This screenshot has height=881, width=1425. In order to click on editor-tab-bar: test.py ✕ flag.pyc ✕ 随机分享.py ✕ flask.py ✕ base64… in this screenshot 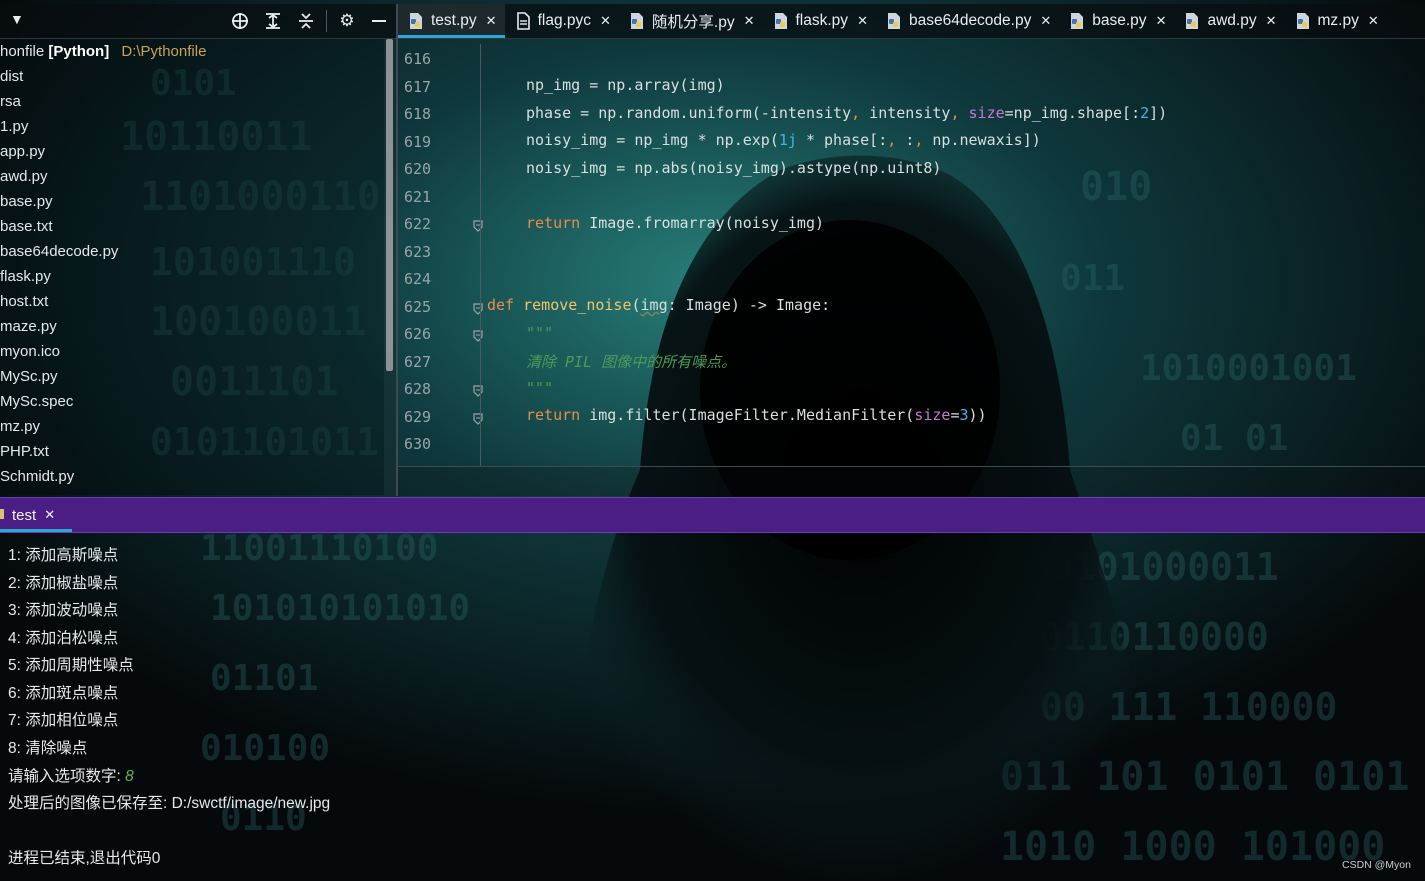, I will do `click(911, 21)`.